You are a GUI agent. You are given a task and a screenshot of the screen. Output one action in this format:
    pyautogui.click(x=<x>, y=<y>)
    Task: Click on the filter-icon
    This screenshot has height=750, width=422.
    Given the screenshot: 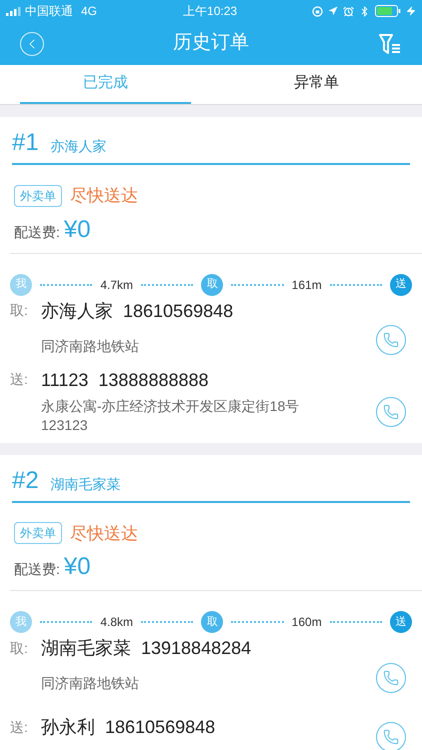 What is the action you would take?
    pyautogui.click(x=390, y=44)
    